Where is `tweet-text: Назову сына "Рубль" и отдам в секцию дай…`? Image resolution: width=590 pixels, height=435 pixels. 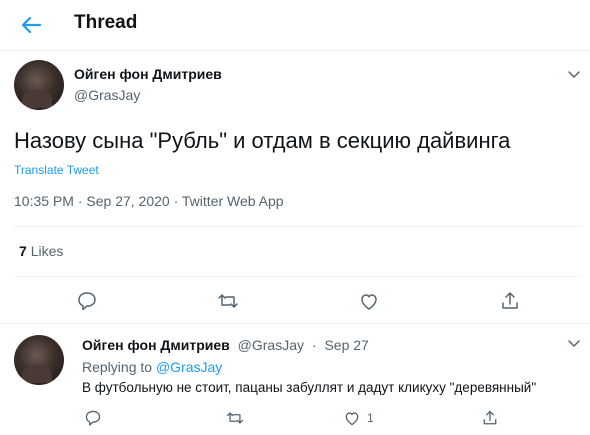
tweet-text: Назову сына "Рубль" и отдам в секцию дай… is located at coordinates (262, 140).